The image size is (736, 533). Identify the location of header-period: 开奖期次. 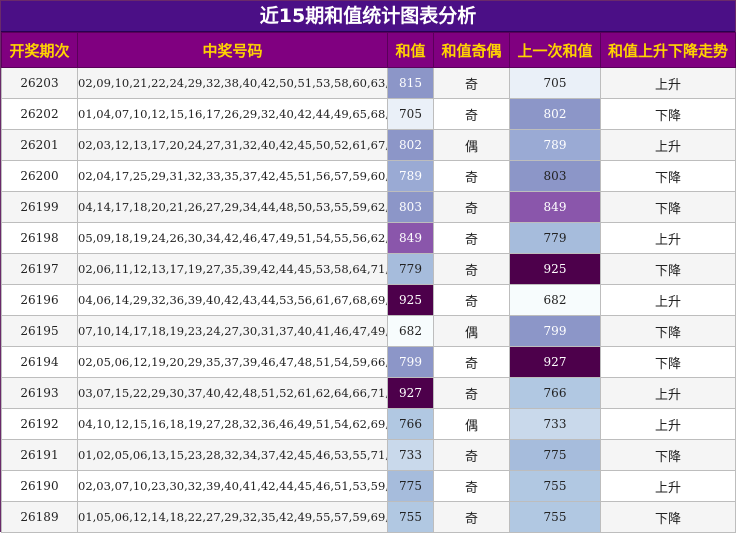
(39, 50).